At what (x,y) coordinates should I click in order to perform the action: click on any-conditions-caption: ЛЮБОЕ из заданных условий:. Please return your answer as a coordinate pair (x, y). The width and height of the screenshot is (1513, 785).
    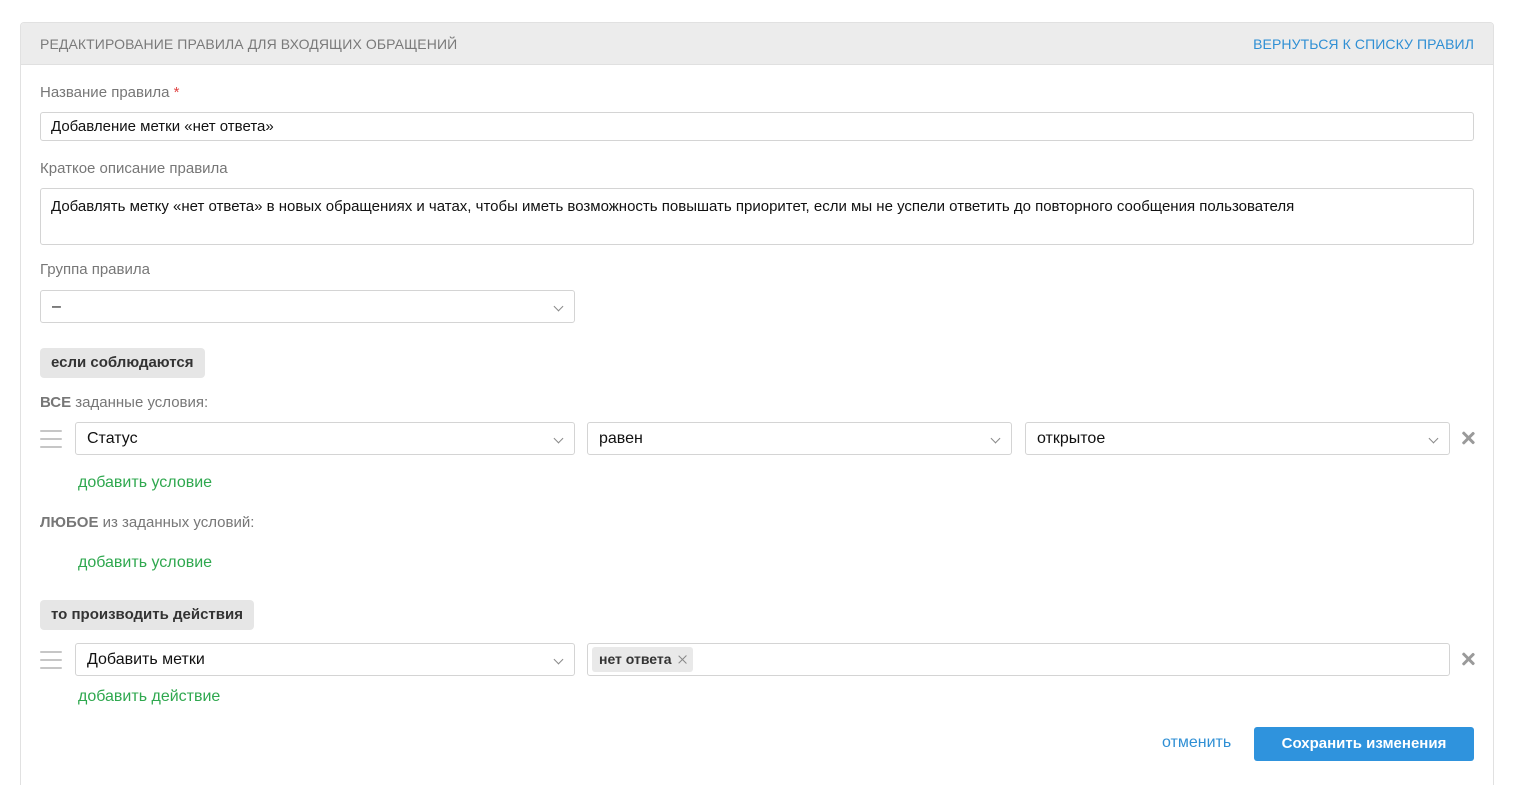
    Looking at the image, I should click on (147, 522).